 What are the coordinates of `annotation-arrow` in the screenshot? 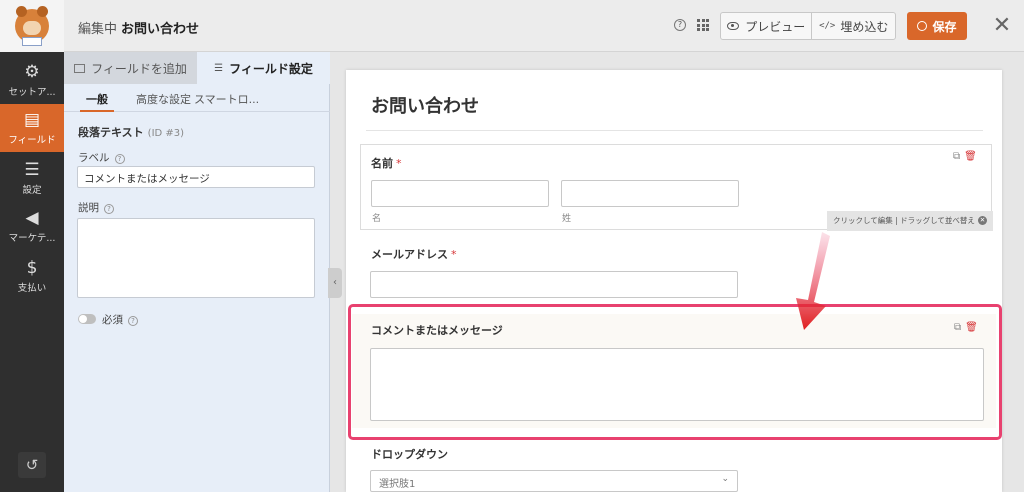 It's located at (813, 281).